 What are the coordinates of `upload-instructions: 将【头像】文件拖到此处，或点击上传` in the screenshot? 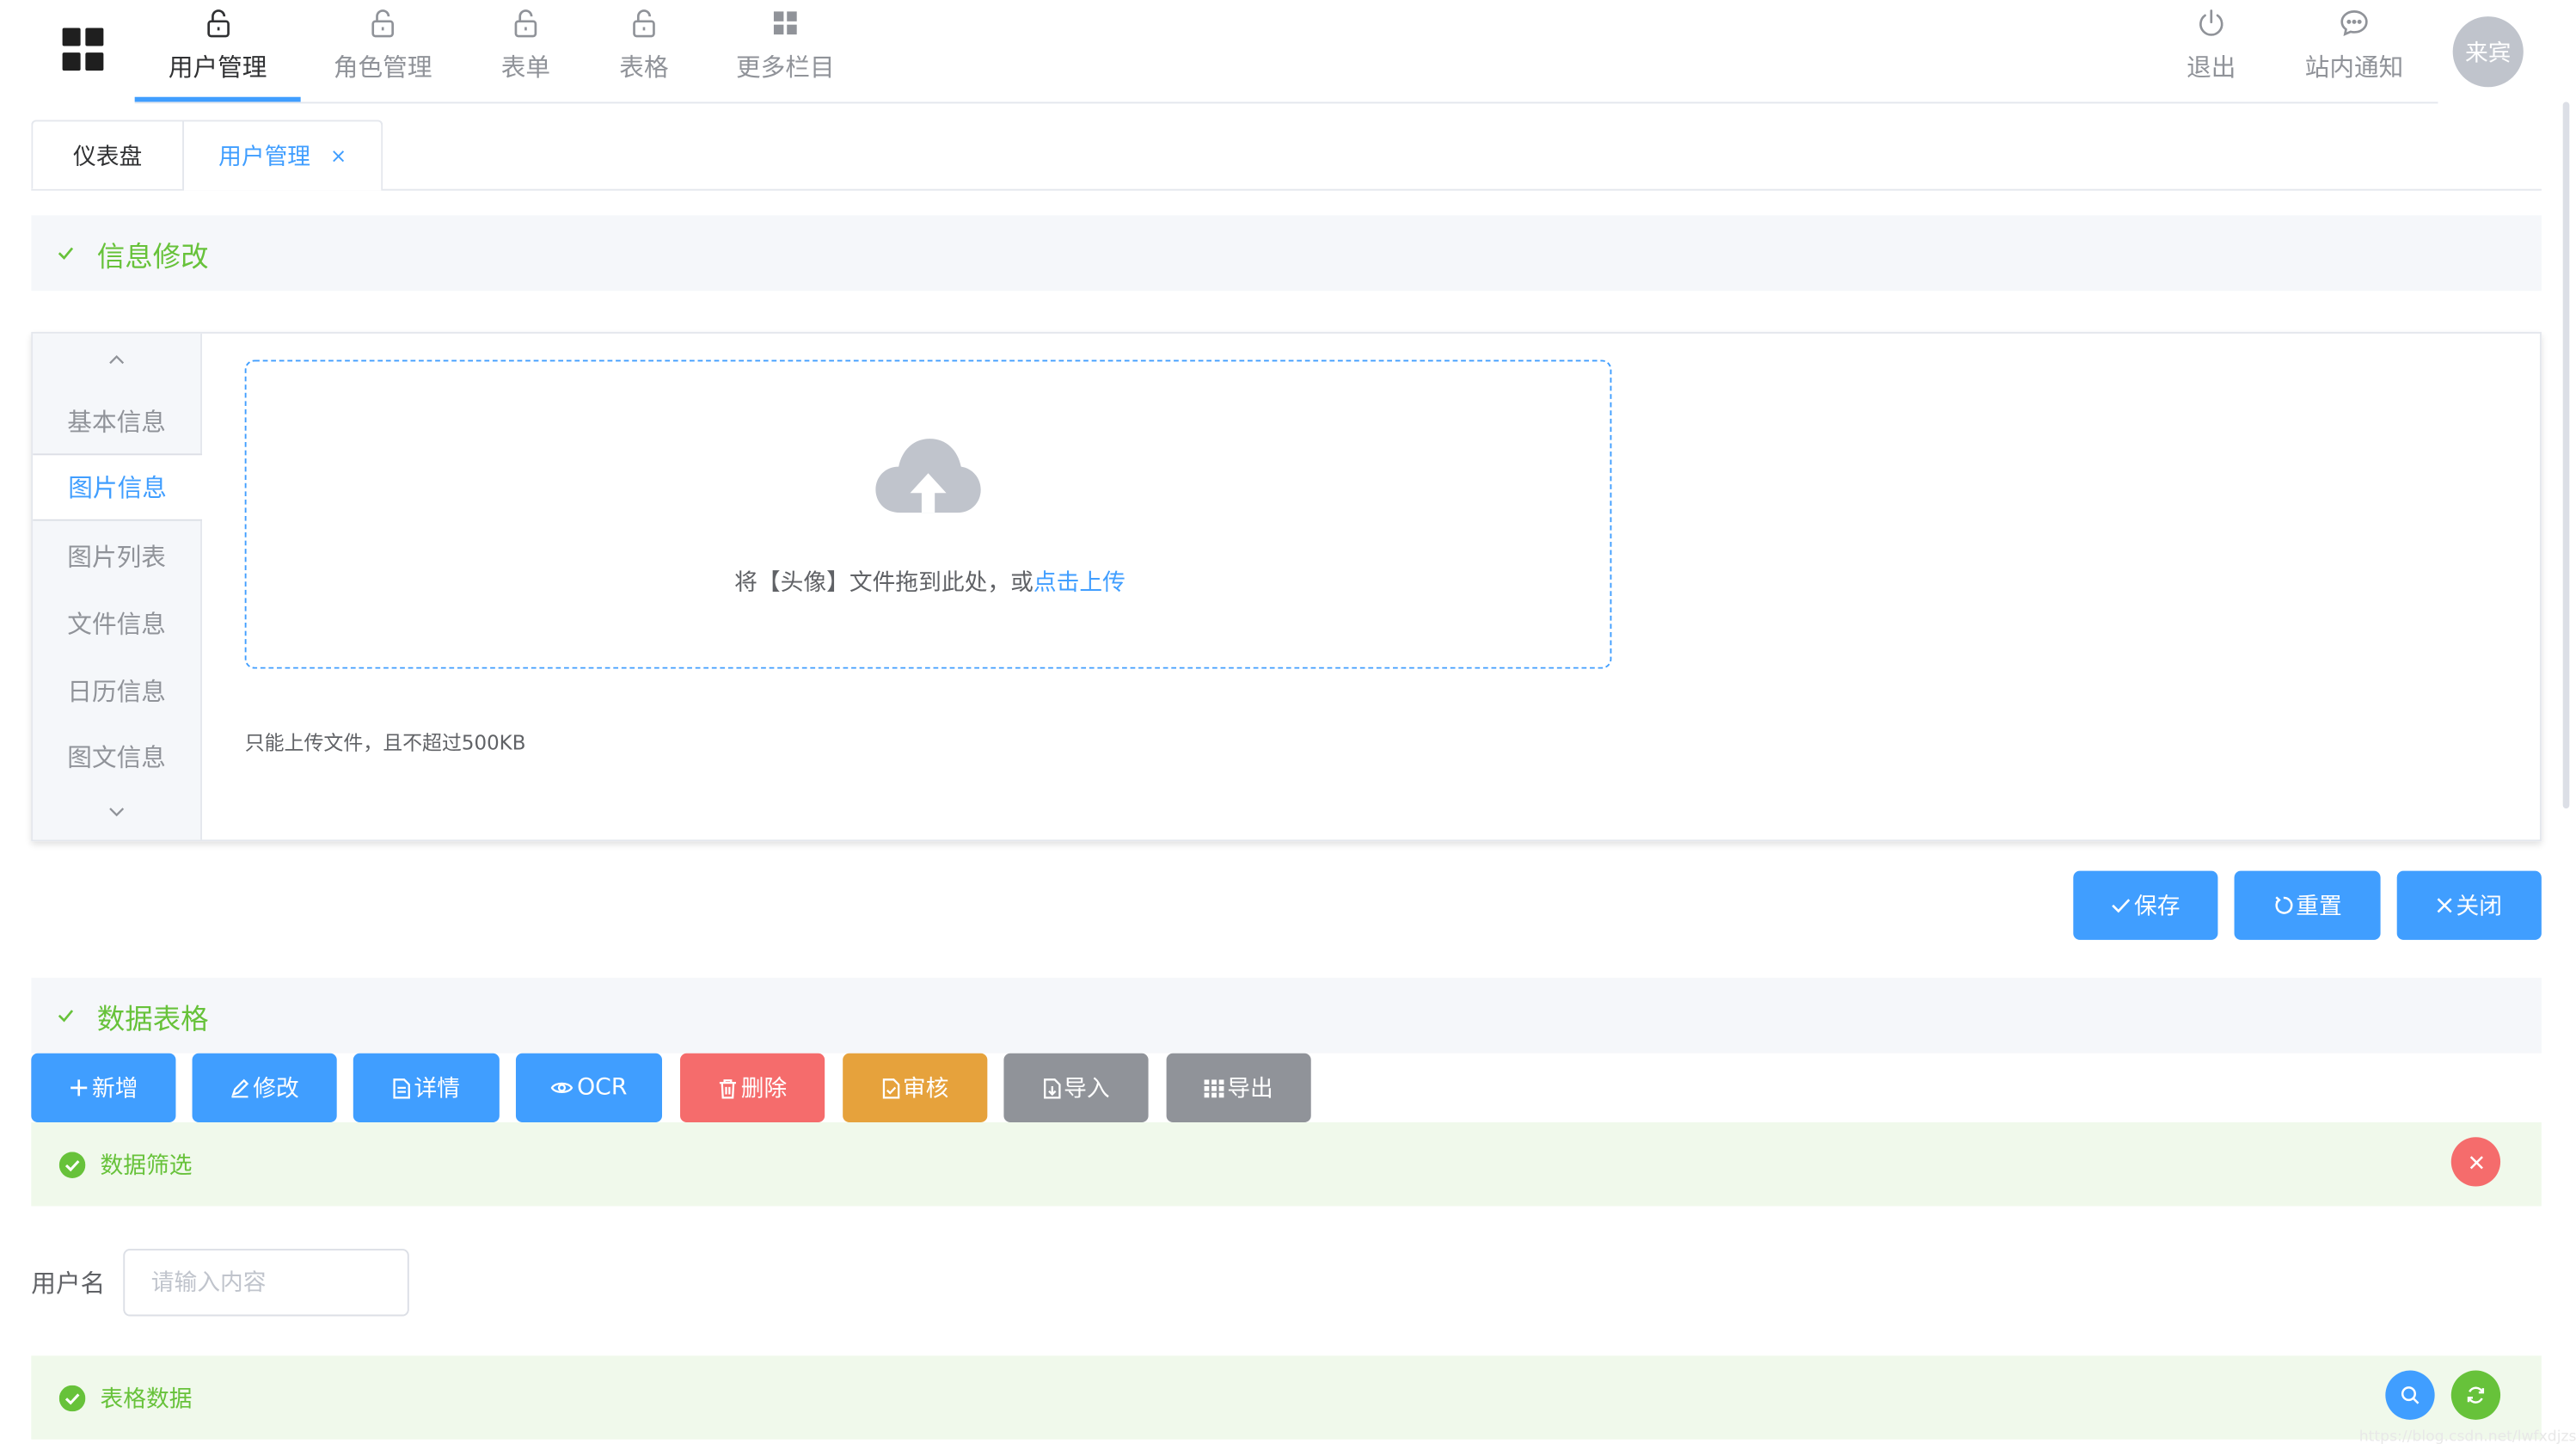 It's located at (931, 581).